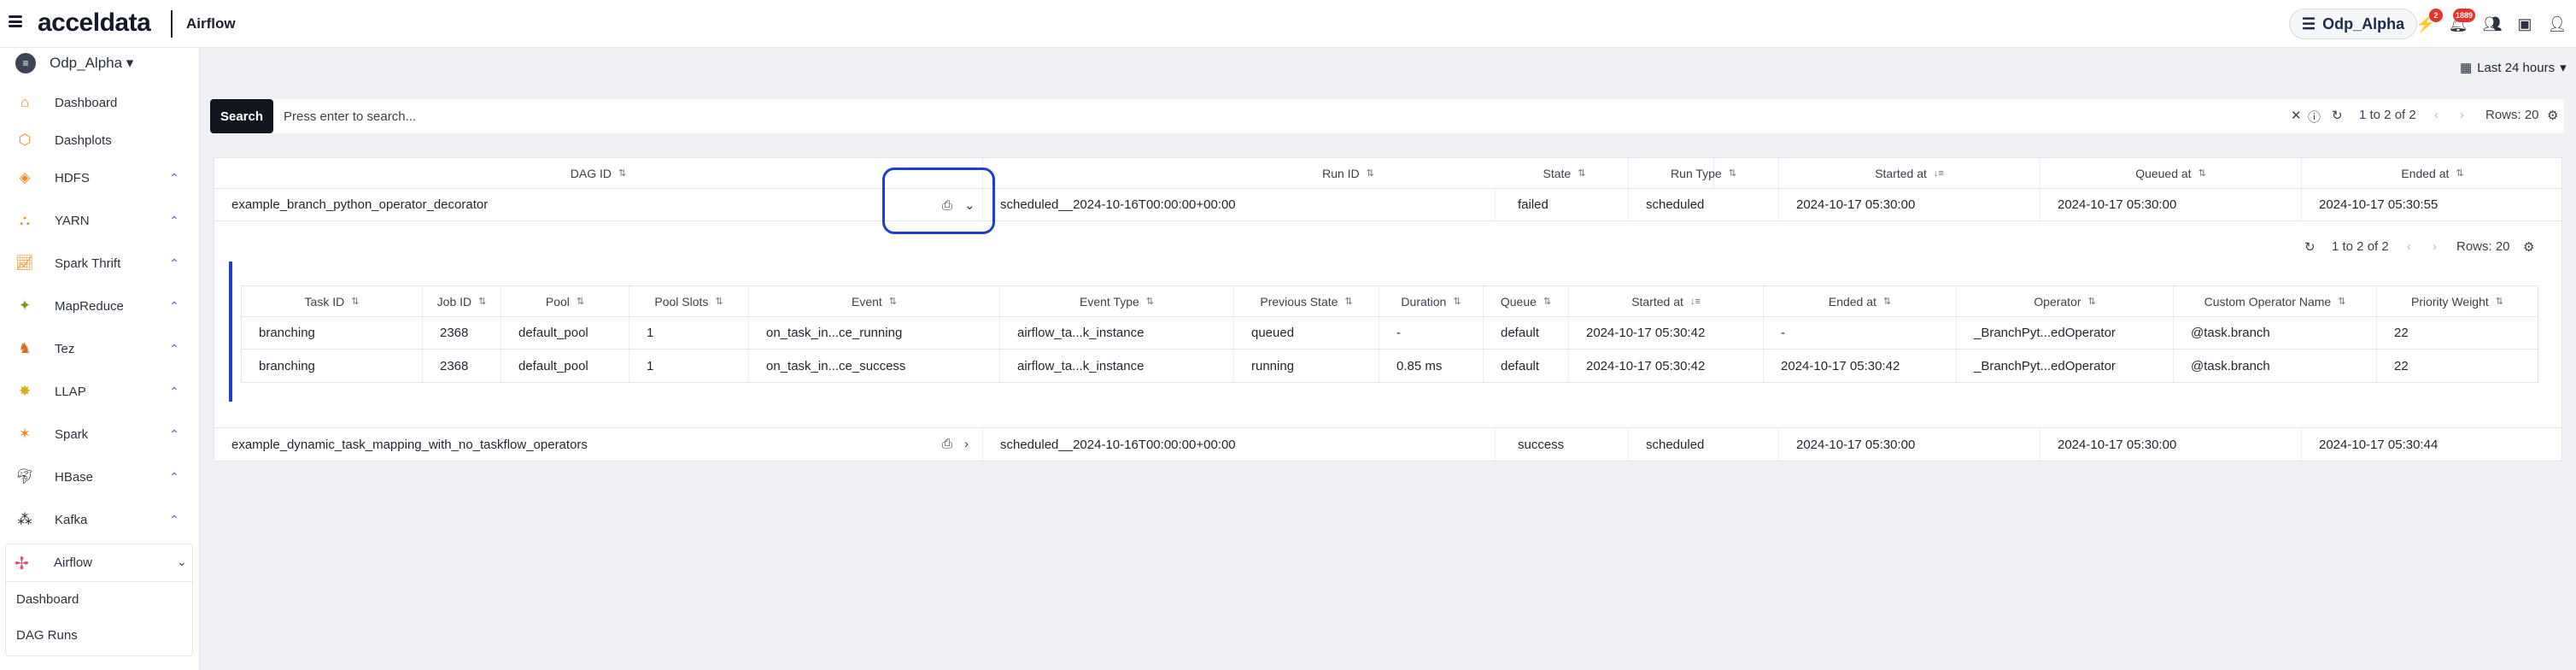 The width and height of the screenshot is (2576, 670). What do you see at coordinates (598, 173) in the screenshot?
I see `col-dag-id: DAG ID ⇅` at bounding box center [598, 173].